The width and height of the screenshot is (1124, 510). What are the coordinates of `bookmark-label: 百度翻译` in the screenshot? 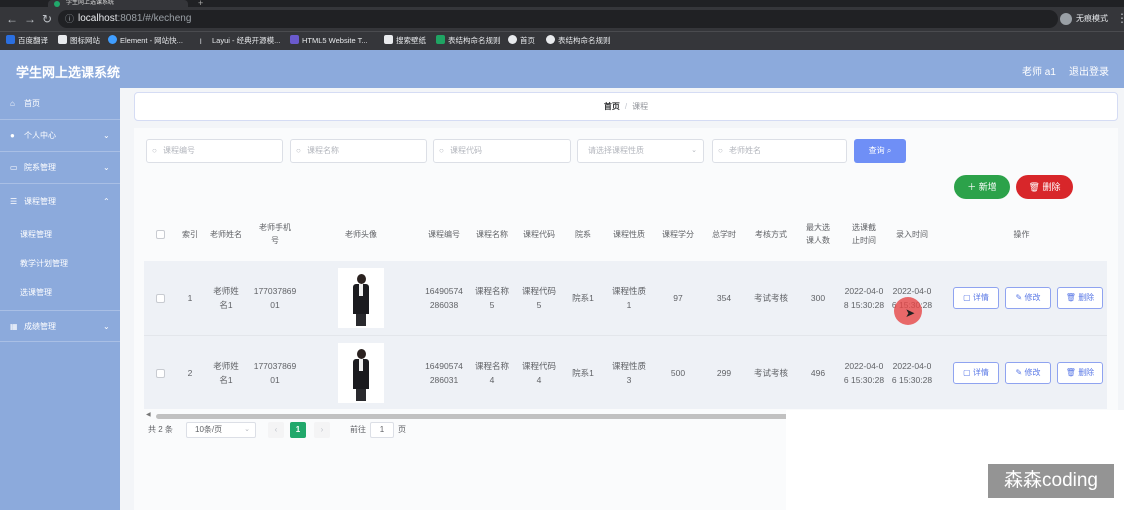 It's located at (33, 40).